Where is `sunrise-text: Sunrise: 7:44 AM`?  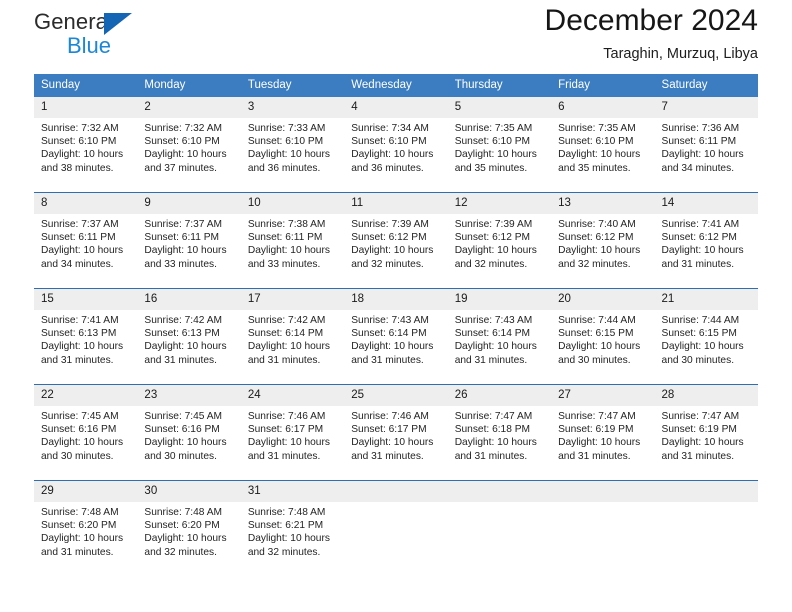
sunrise-text: Sunrise: 7:44 AM is located at coordinates (597, 320).